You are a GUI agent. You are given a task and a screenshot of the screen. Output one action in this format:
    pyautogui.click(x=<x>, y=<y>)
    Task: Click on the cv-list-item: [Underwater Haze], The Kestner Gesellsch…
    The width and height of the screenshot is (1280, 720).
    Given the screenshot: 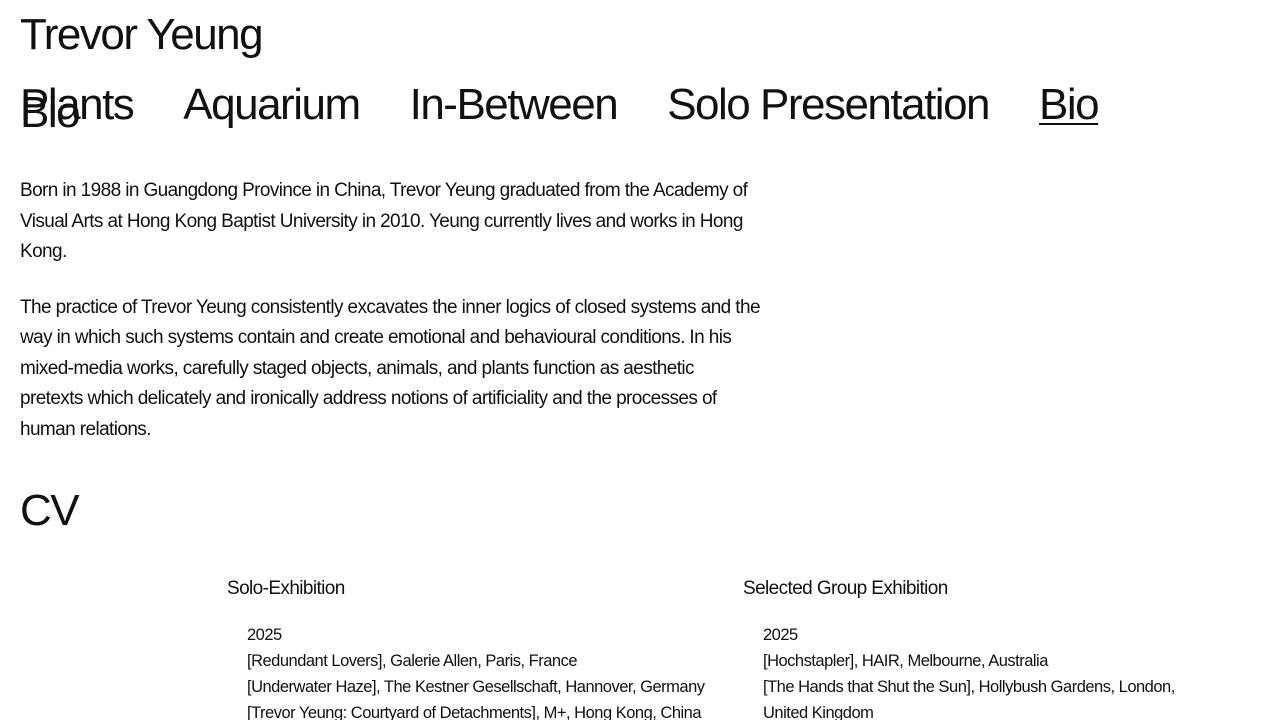 What is the action you would take?
    pyautogui.click(x=476, y=687)
    